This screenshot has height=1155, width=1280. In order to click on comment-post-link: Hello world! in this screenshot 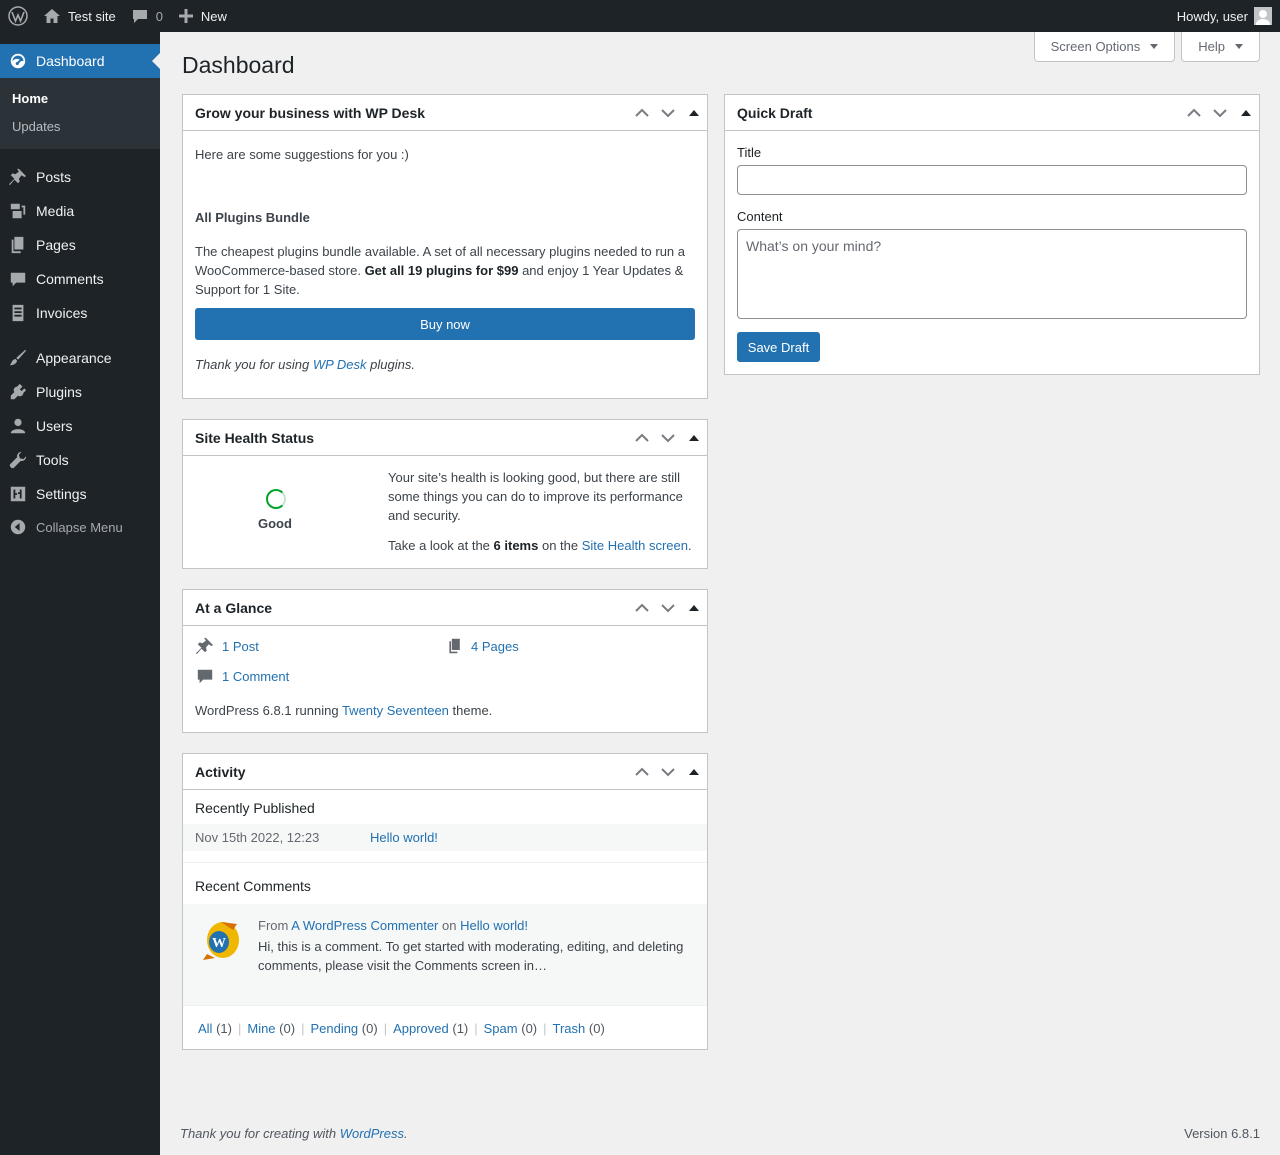, I will do `click(494, 925)`.